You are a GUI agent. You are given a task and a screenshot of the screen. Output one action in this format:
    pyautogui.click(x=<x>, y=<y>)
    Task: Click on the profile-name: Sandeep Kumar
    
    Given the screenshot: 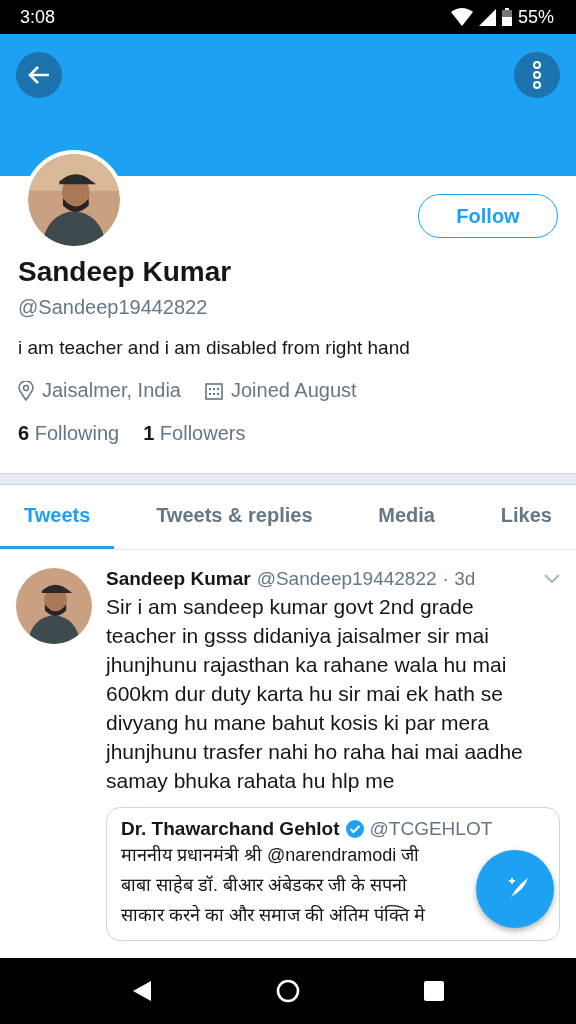 What is the action you would take?
    pyautogui.click(x=125, y=272)
    